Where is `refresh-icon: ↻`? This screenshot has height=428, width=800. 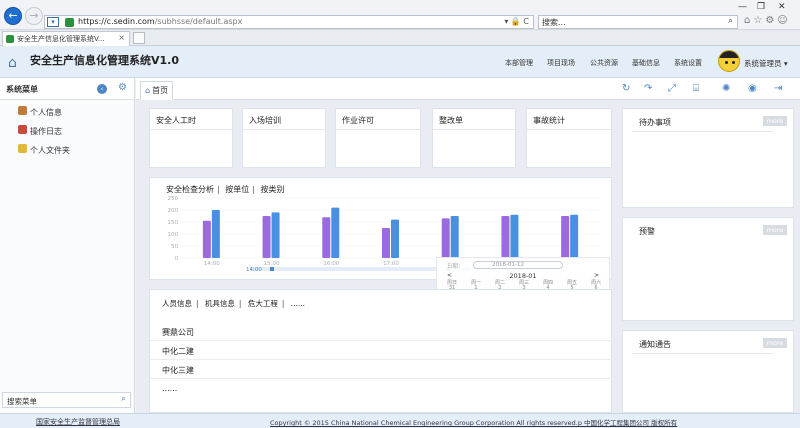 refresh-icon: ↻ is located at coordinates (626, 88).